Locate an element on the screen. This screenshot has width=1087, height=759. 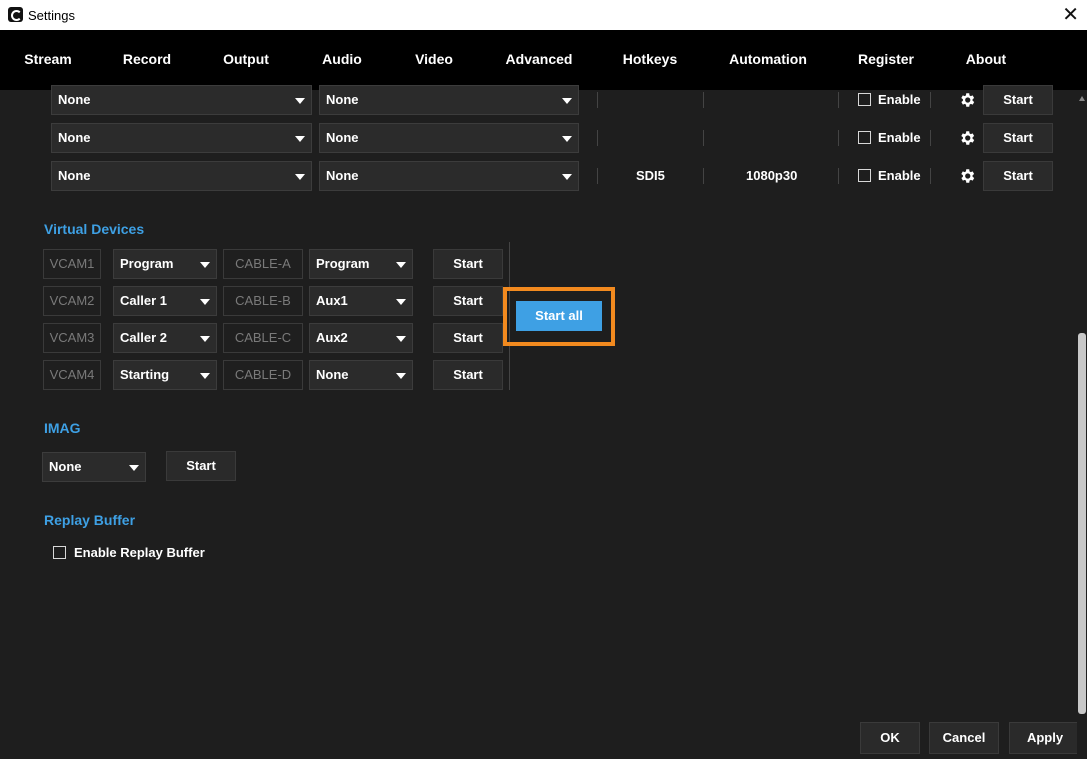
dropdown-value: Program is located at coordinates (343, 263).